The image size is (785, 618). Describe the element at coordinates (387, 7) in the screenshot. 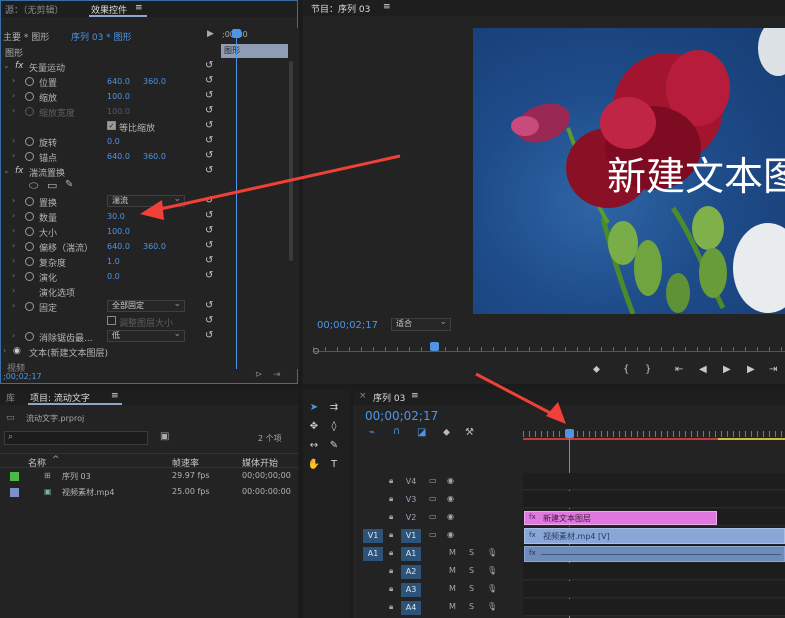

I see `program-menu-icon: ≡` at that location.